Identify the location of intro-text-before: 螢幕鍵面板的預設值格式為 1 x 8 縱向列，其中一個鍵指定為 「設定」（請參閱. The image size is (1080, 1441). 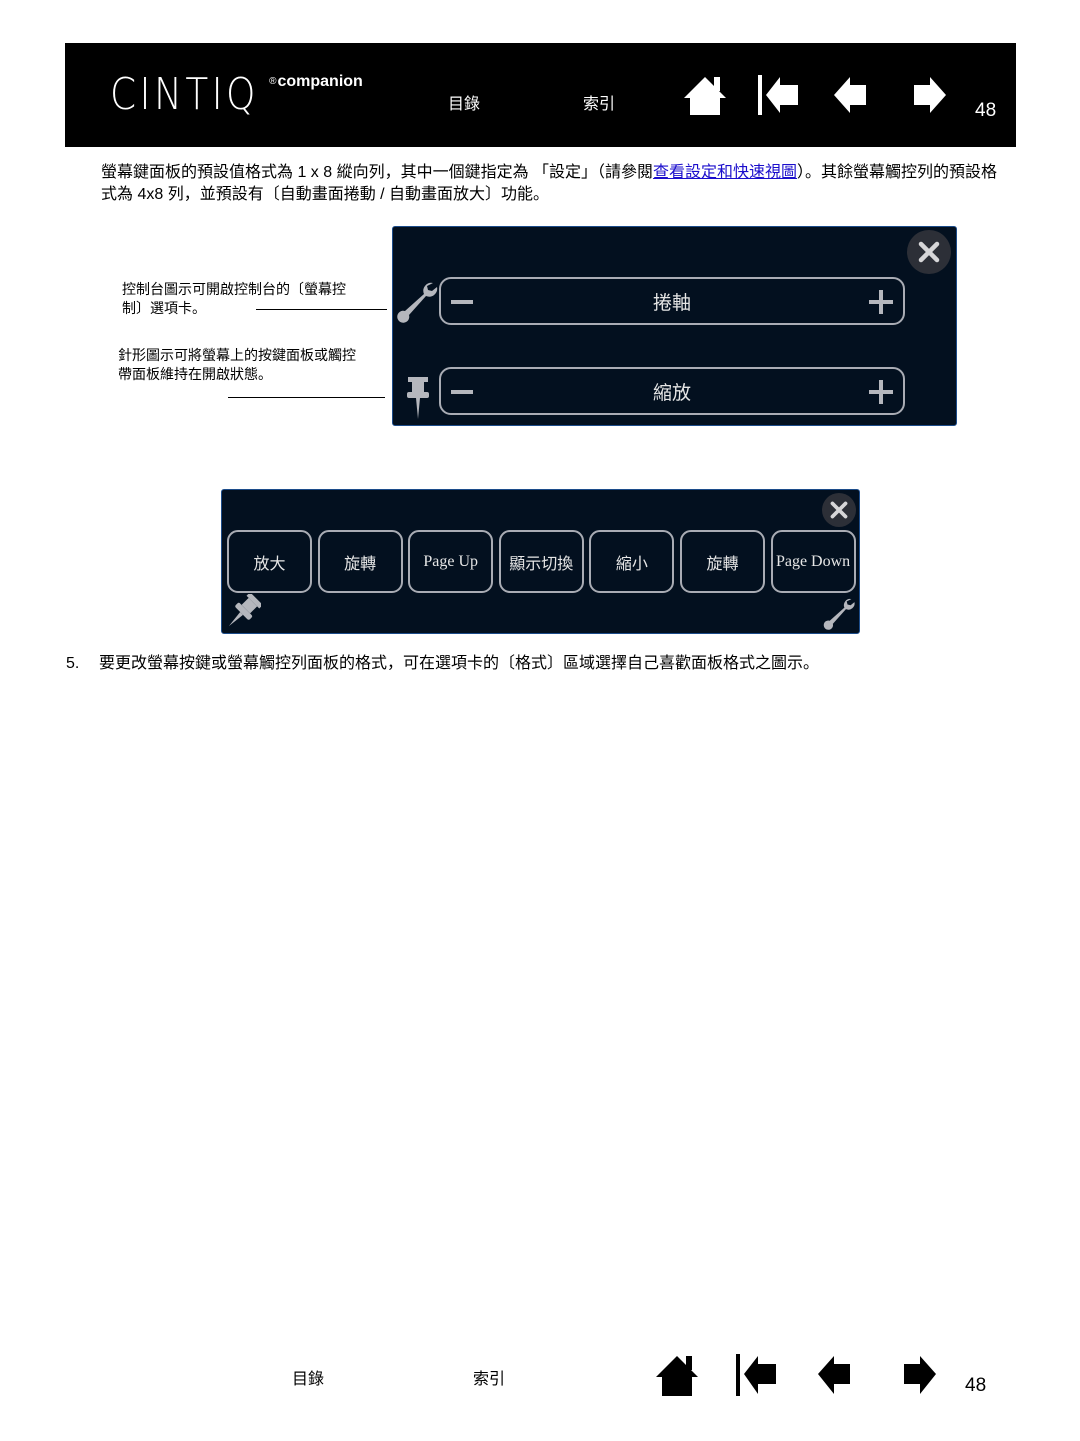
(377, 172).